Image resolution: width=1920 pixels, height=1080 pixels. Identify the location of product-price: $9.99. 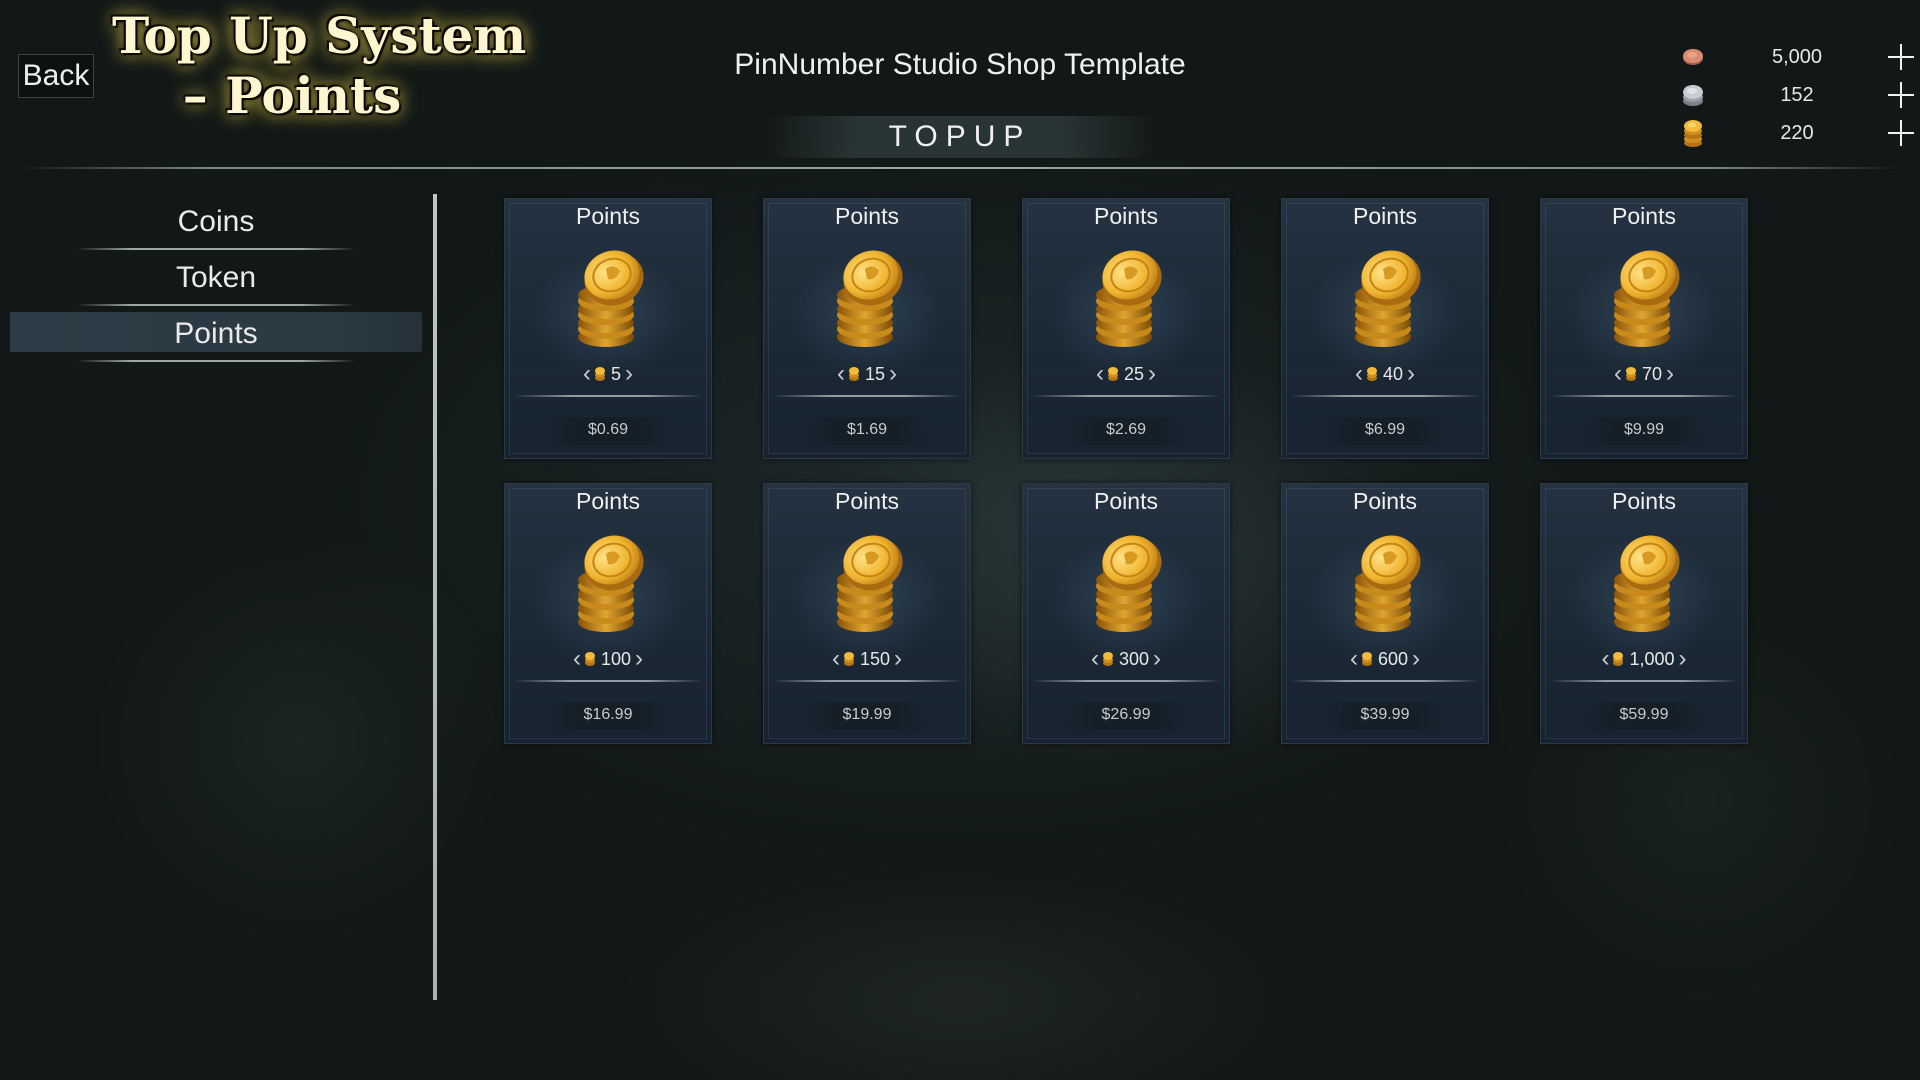
(1644, 430).